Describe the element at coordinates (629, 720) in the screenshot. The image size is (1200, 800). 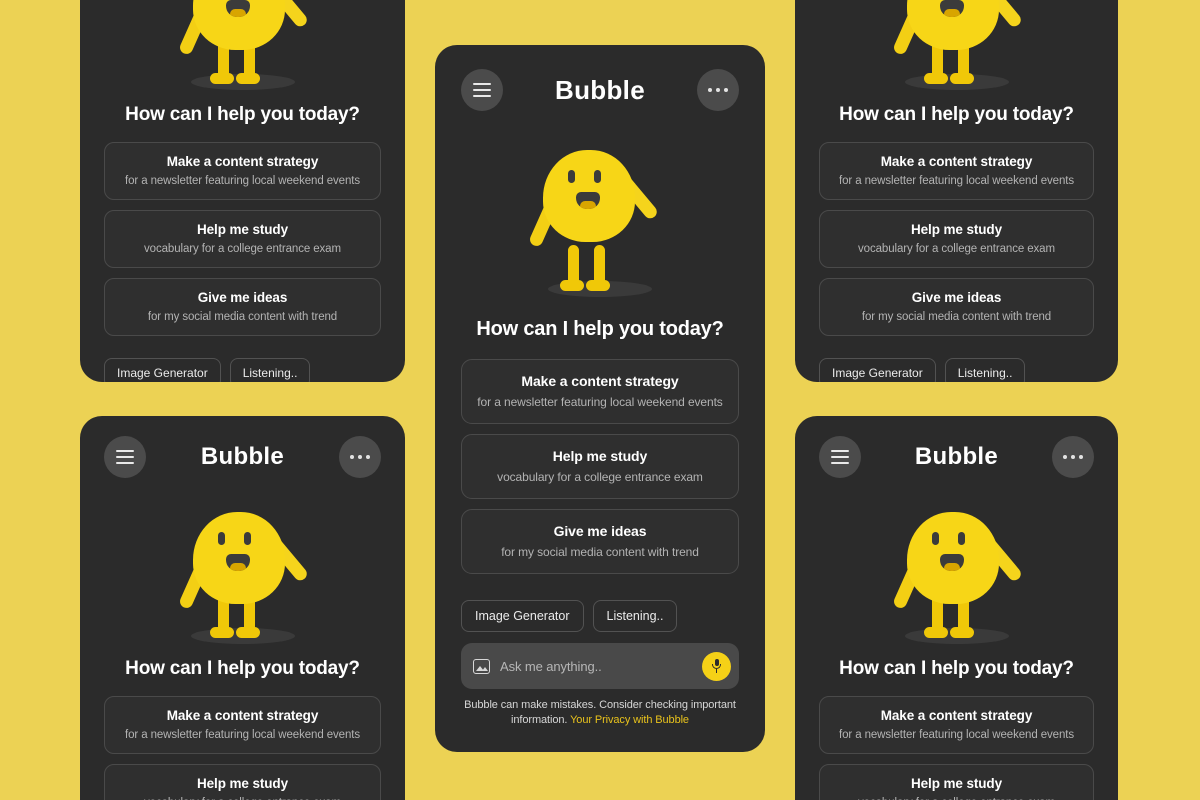
I see `privacy-link: Your Privacy with Bubble` at that location.